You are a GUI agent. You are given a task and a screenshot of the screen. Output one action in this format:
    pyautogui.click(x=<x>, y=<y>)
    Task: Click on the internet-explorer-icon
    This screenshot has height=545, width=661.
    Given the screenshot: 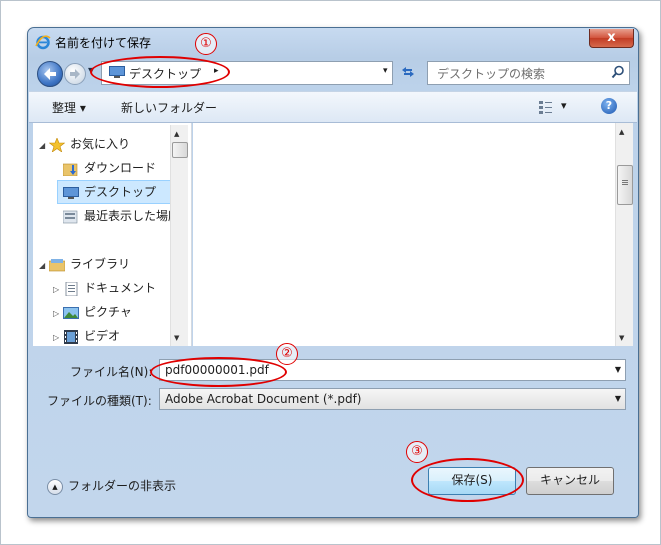 What is the action you would take?
    pyautogui.click(x=43, y=42)
    